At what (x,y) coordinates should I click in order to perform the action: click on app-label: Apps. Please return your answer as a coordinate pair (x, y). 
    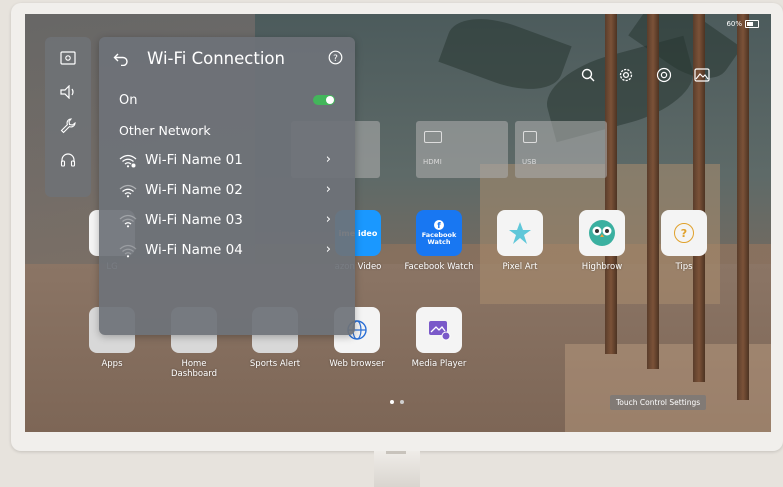
    Looking at the image, I should click on (112, 364).